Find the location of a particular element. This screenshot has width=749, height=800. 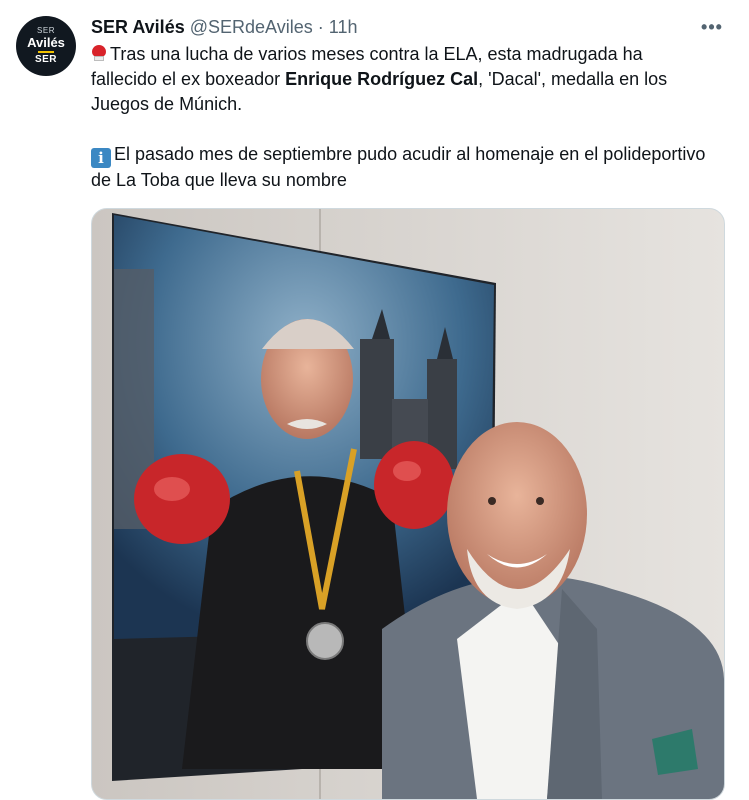

avatar: SER Avilés SER is located at coordinates (46, 46).